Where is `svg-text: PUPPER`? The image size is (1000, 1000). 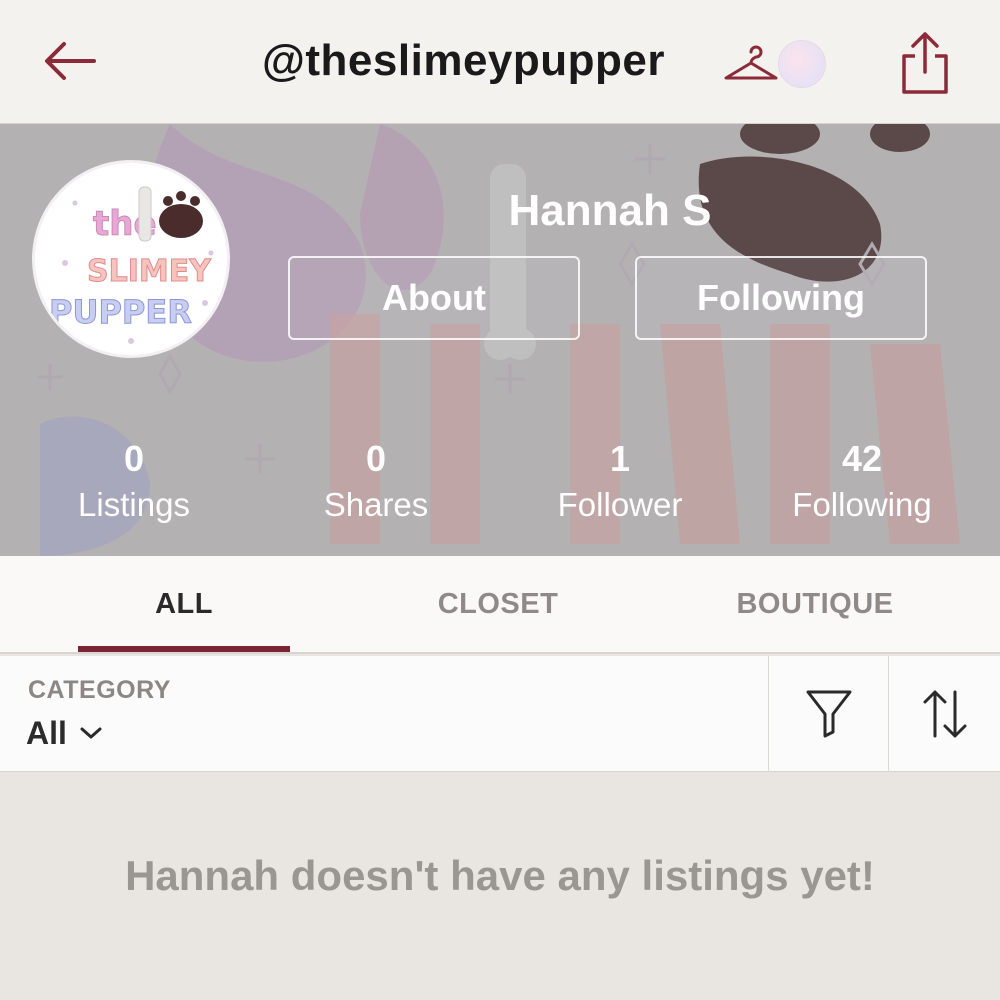 svg-text: PUPPER is located at coordinates (120, 312).